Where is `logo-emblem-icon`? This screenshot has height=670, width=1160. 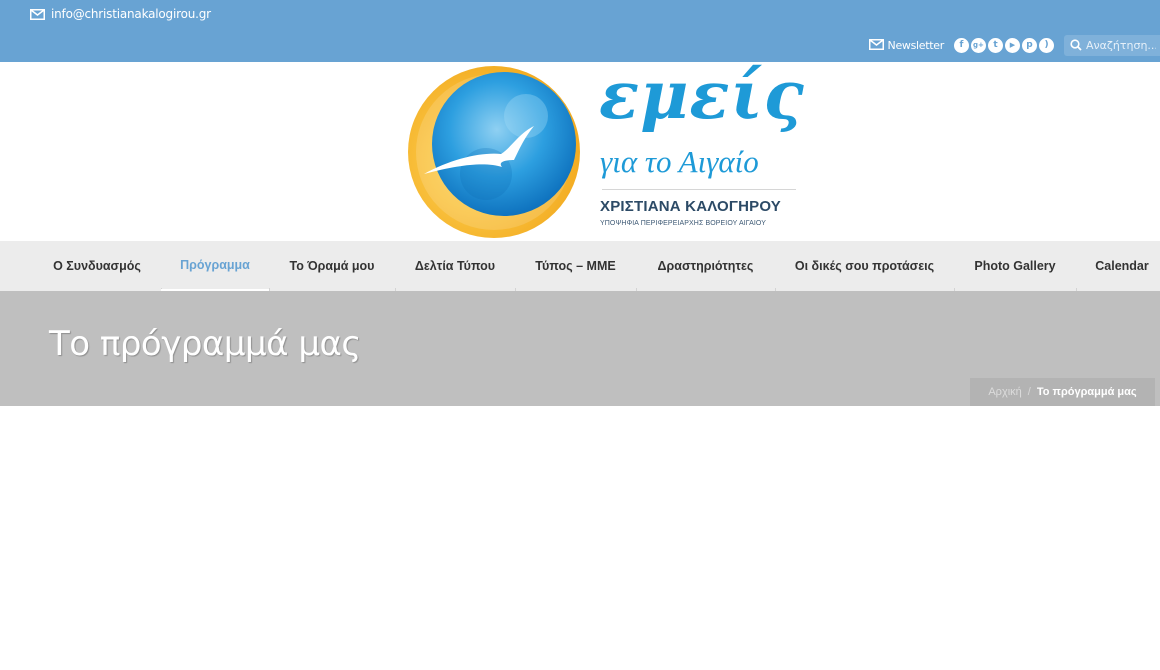
logo-emblem-icon is located at coordinates (494, 152).